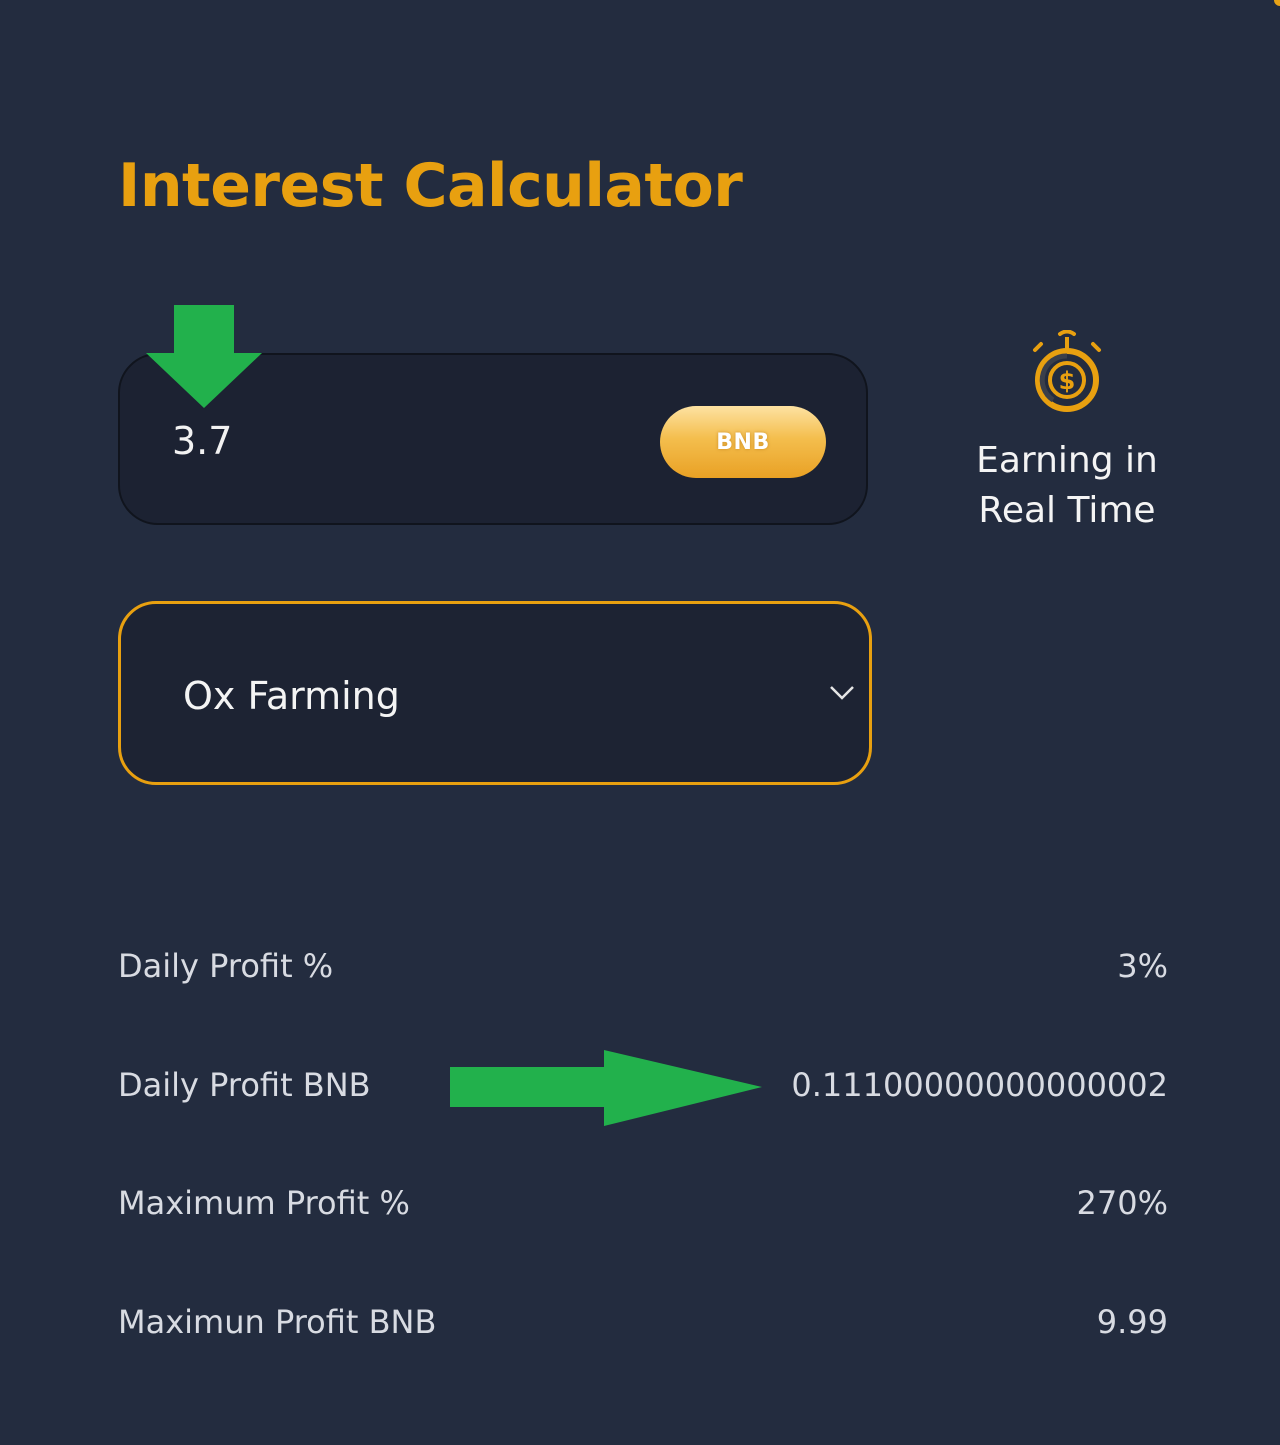  I want to click on stopwatch-dollar-icon: $, so click(1067, 371).